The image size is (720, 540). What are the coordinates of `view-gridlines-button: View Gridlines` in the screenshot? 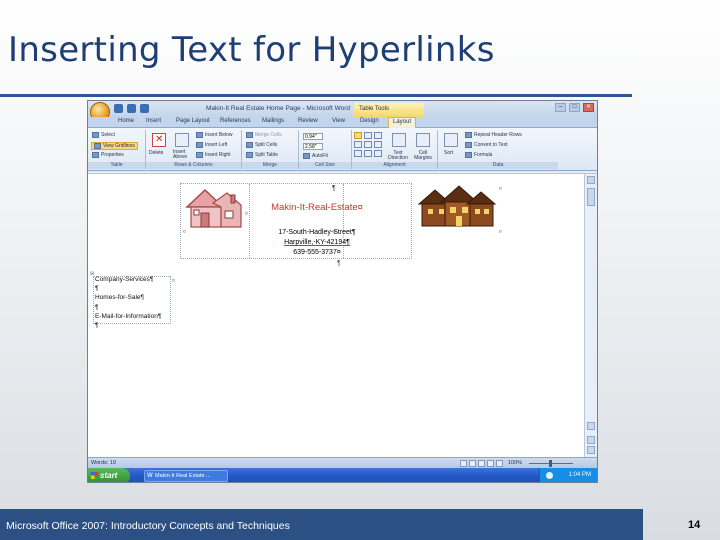 It's located at (114, 146).